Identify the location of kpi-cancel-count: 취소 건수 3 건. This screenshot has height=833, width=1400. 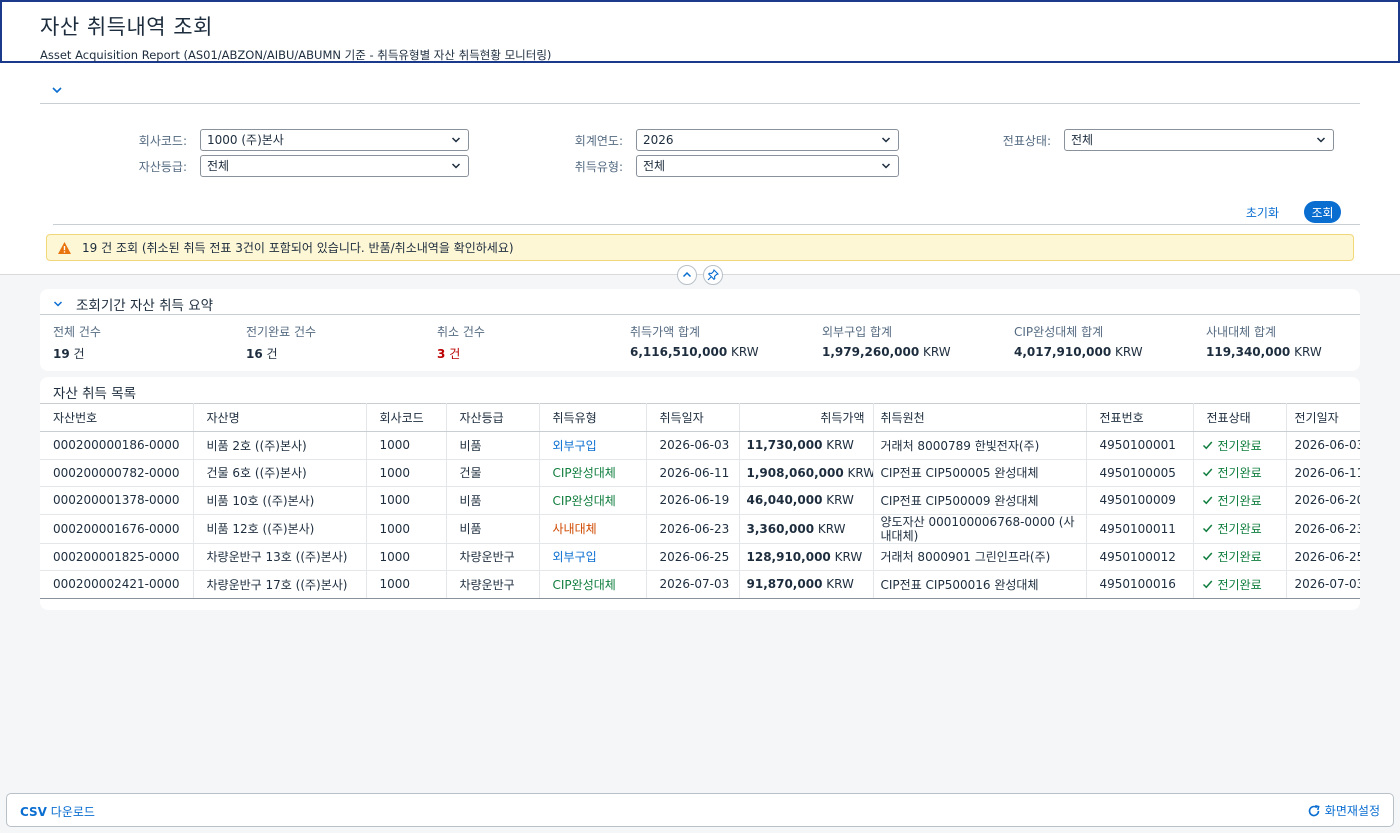
(461, 342).